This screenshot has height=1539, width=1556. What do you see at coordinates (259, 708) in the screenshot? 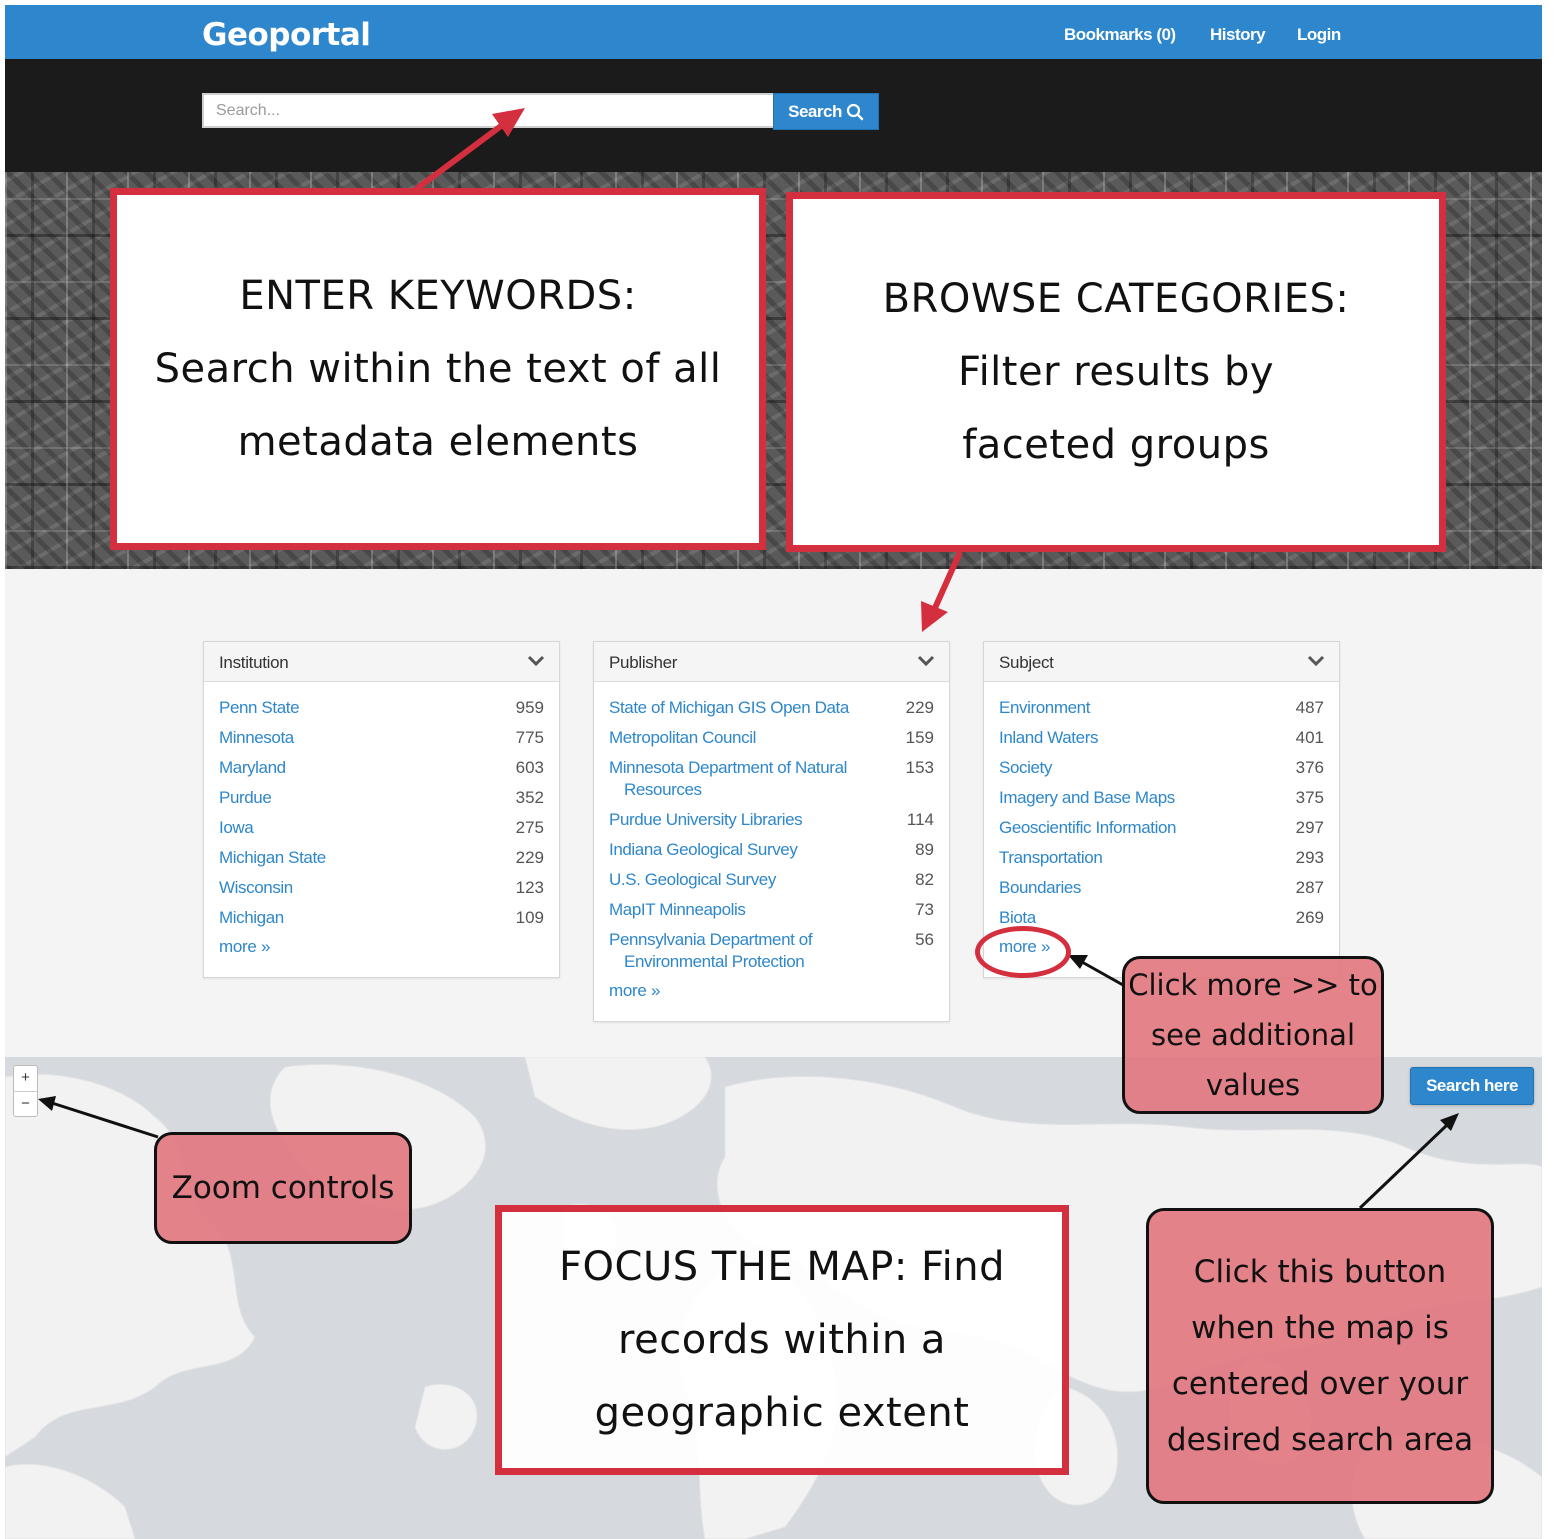
I see `facet-item-label: Penn State` at bounding box center [259, 708].